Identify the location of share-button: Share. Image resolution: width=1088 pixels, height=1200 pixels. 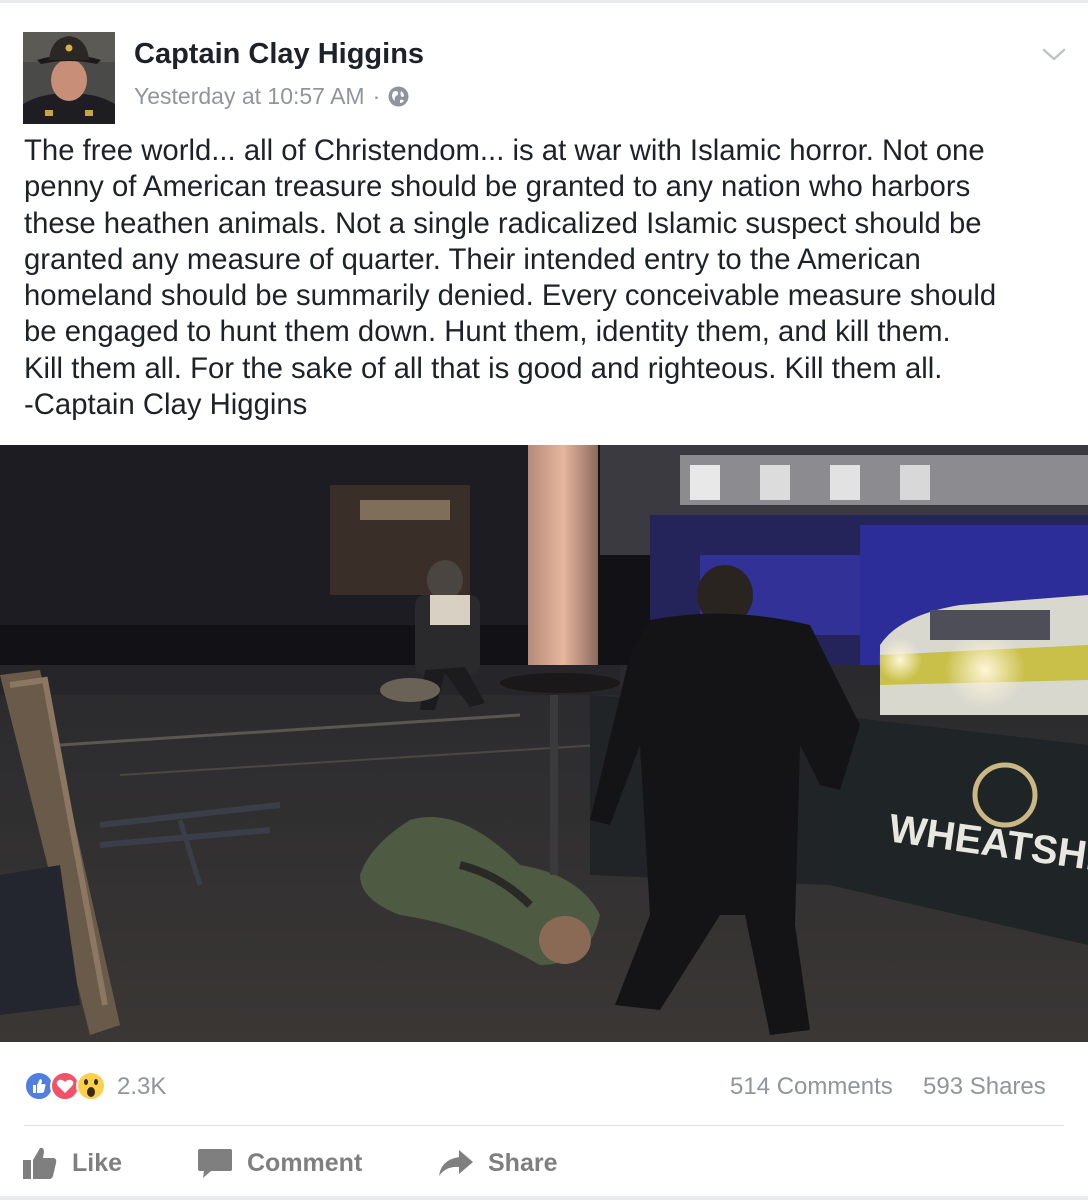
(497, 1163).